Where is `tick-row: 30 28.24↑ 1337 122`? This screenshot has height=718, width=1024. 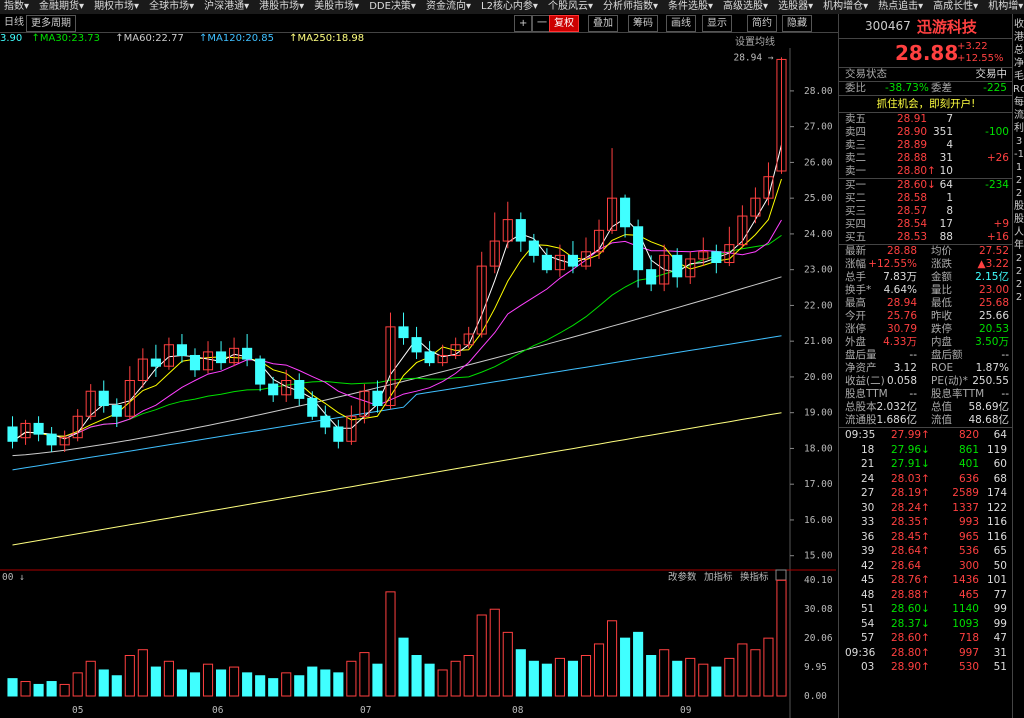
tick-row: 30 28.24↑ 1337 122 is located at coordinates (926, 508).